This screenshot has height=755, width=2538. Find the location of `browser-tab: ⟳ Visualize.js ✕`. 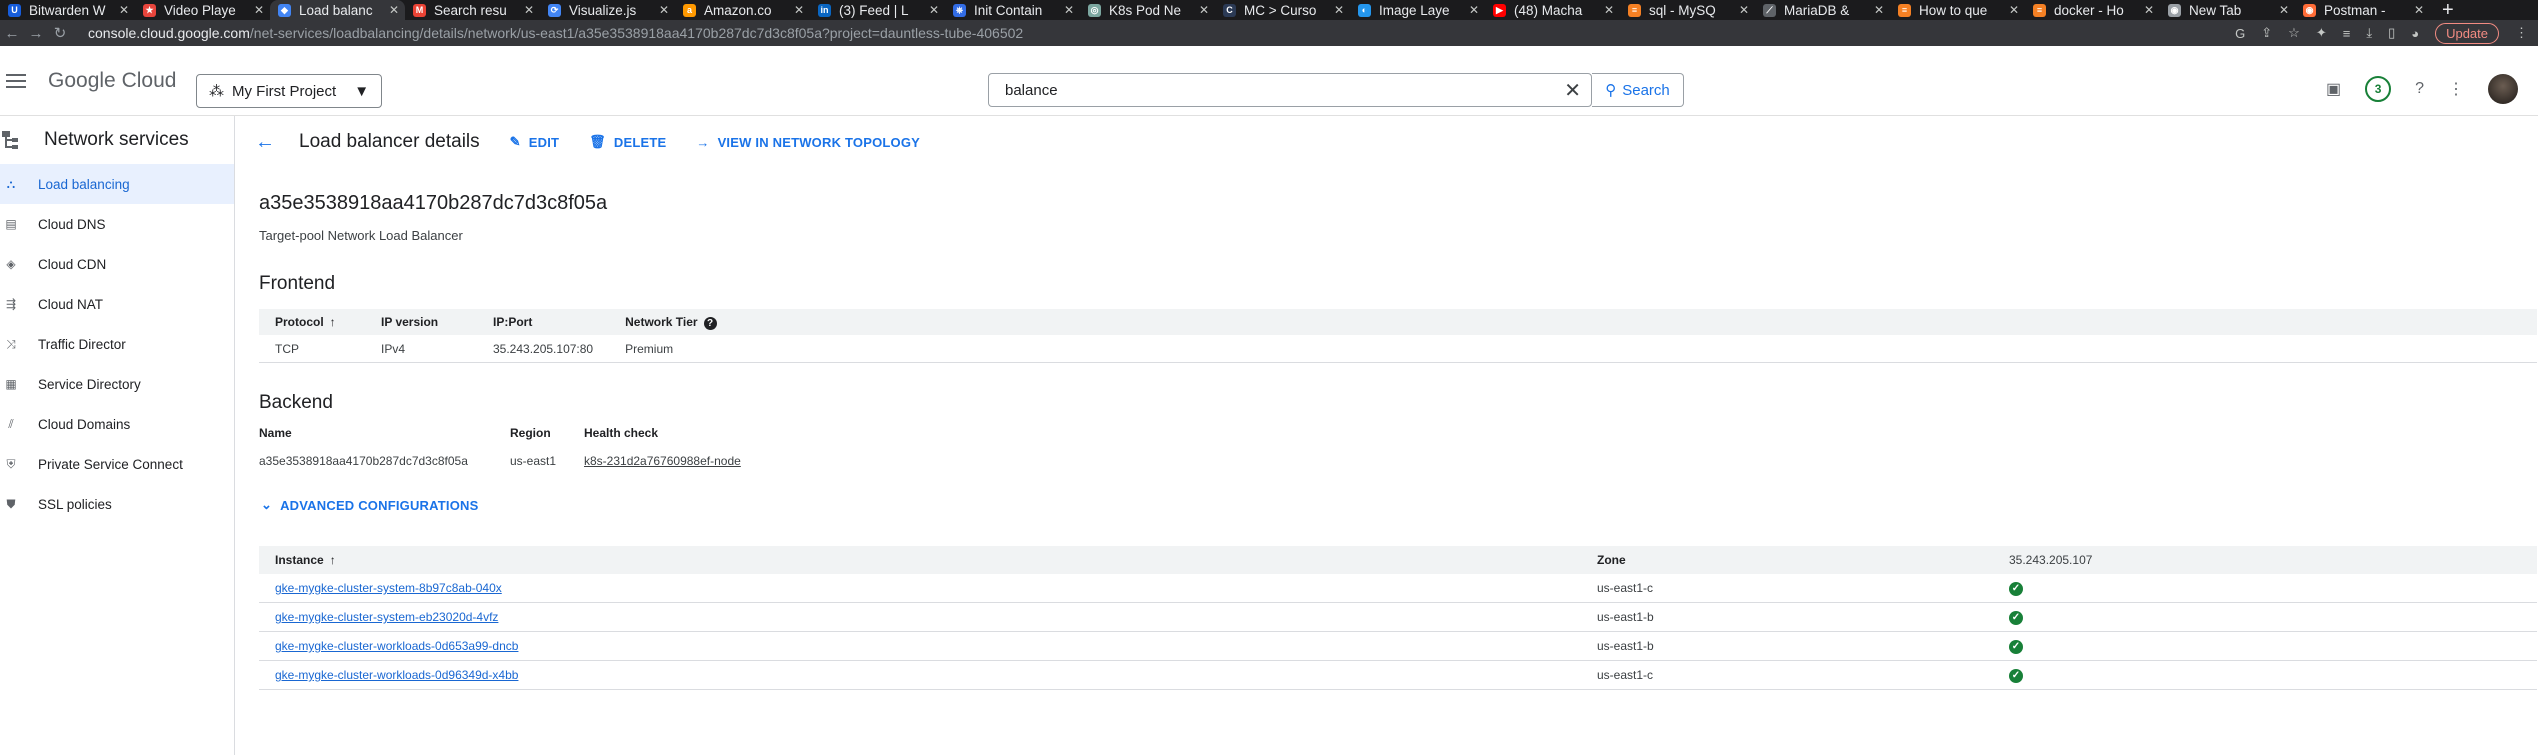

browser-tab: ⟳ Visualize.js ✕ is located at coordinates (607, 10).